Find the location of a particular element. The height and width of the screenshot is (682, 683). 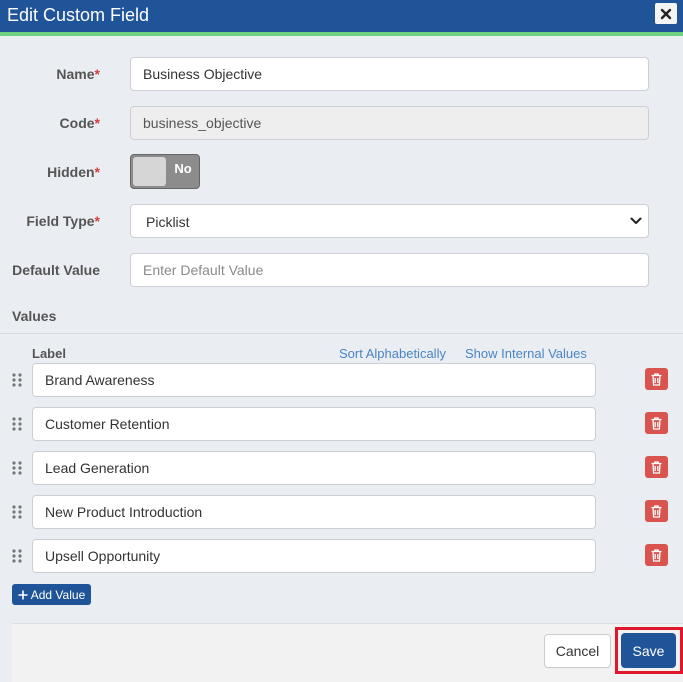

save-button: Save is located at coordinates (648, 650).